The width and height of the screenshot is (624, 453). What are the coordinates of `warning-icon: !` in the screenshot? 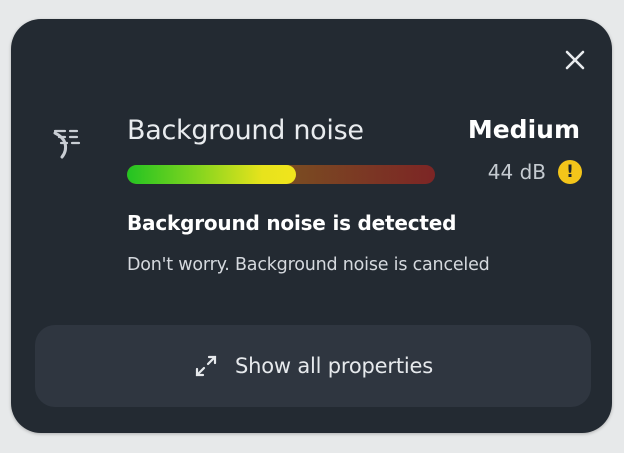 It's located at (570, 172).